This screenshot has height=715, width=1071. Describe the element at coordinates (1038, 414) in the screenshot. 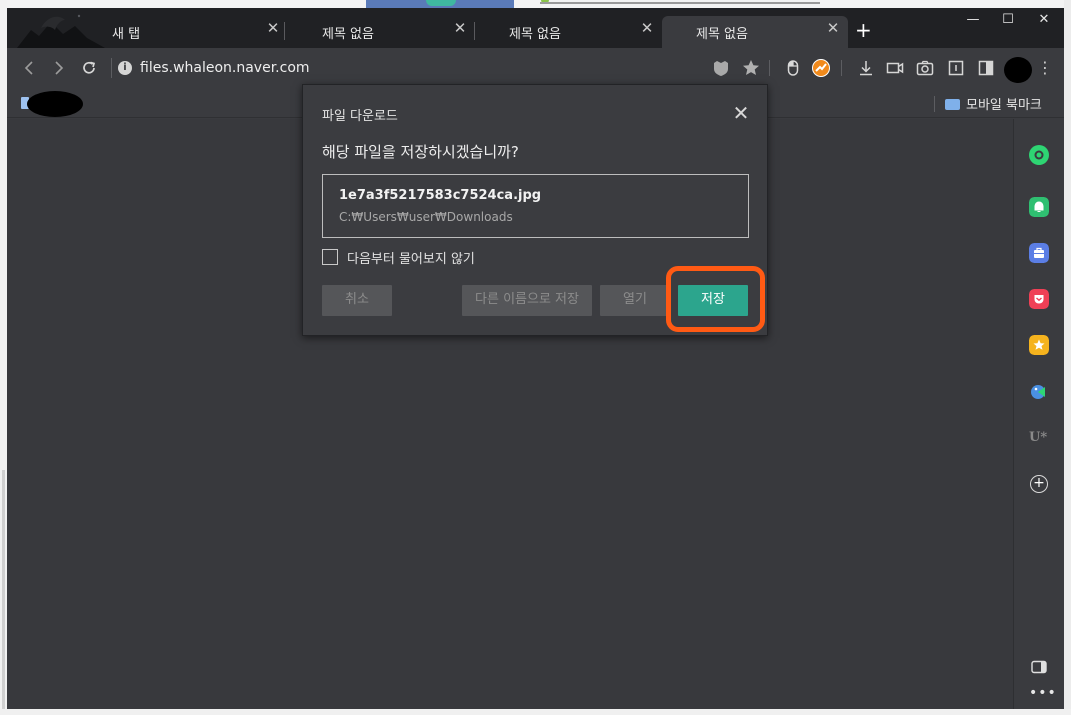

I see `whale-sidebar: U* + •••` at that location.